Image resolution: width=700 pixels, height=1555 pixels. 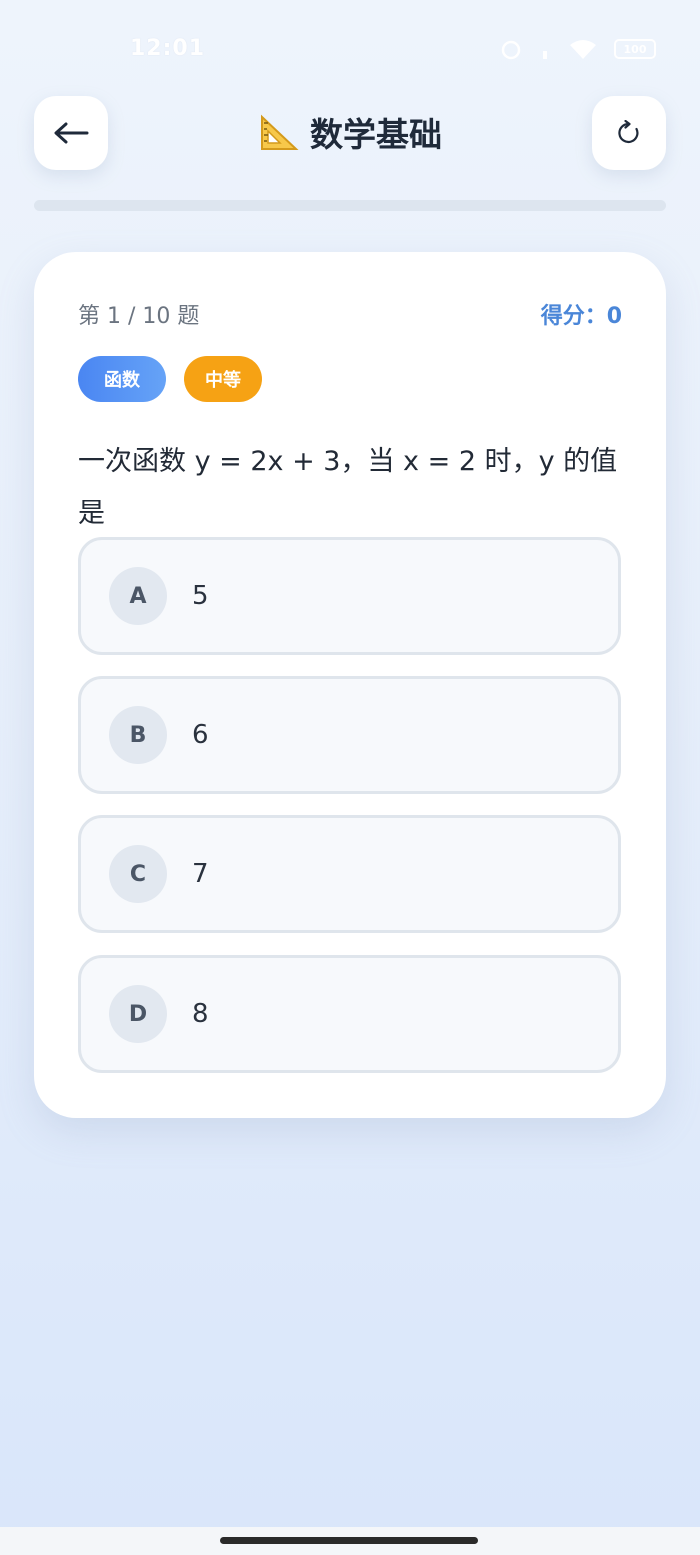 I want to click on option-letter: D, so click(x=138, y=1014).